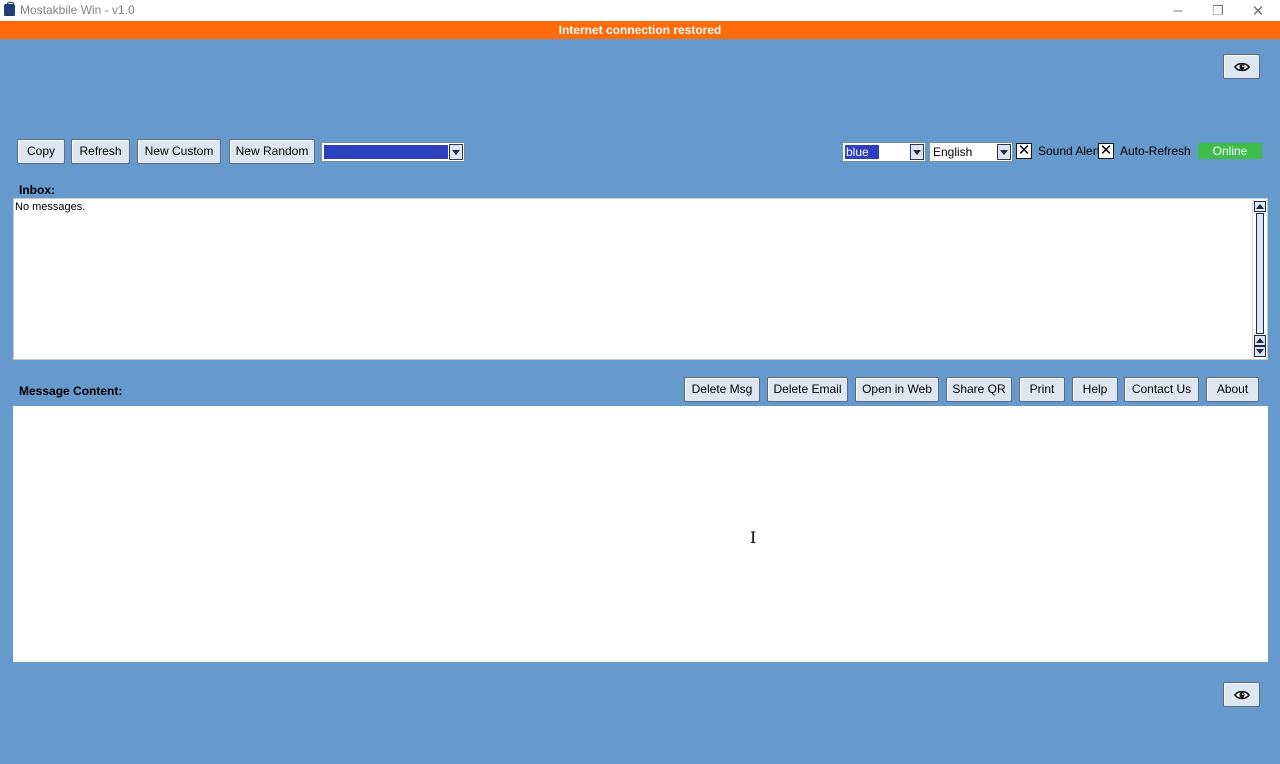 The image size is (1280, 764). I want to click on contact-us-button: Contact Us, so click(1161, 389).